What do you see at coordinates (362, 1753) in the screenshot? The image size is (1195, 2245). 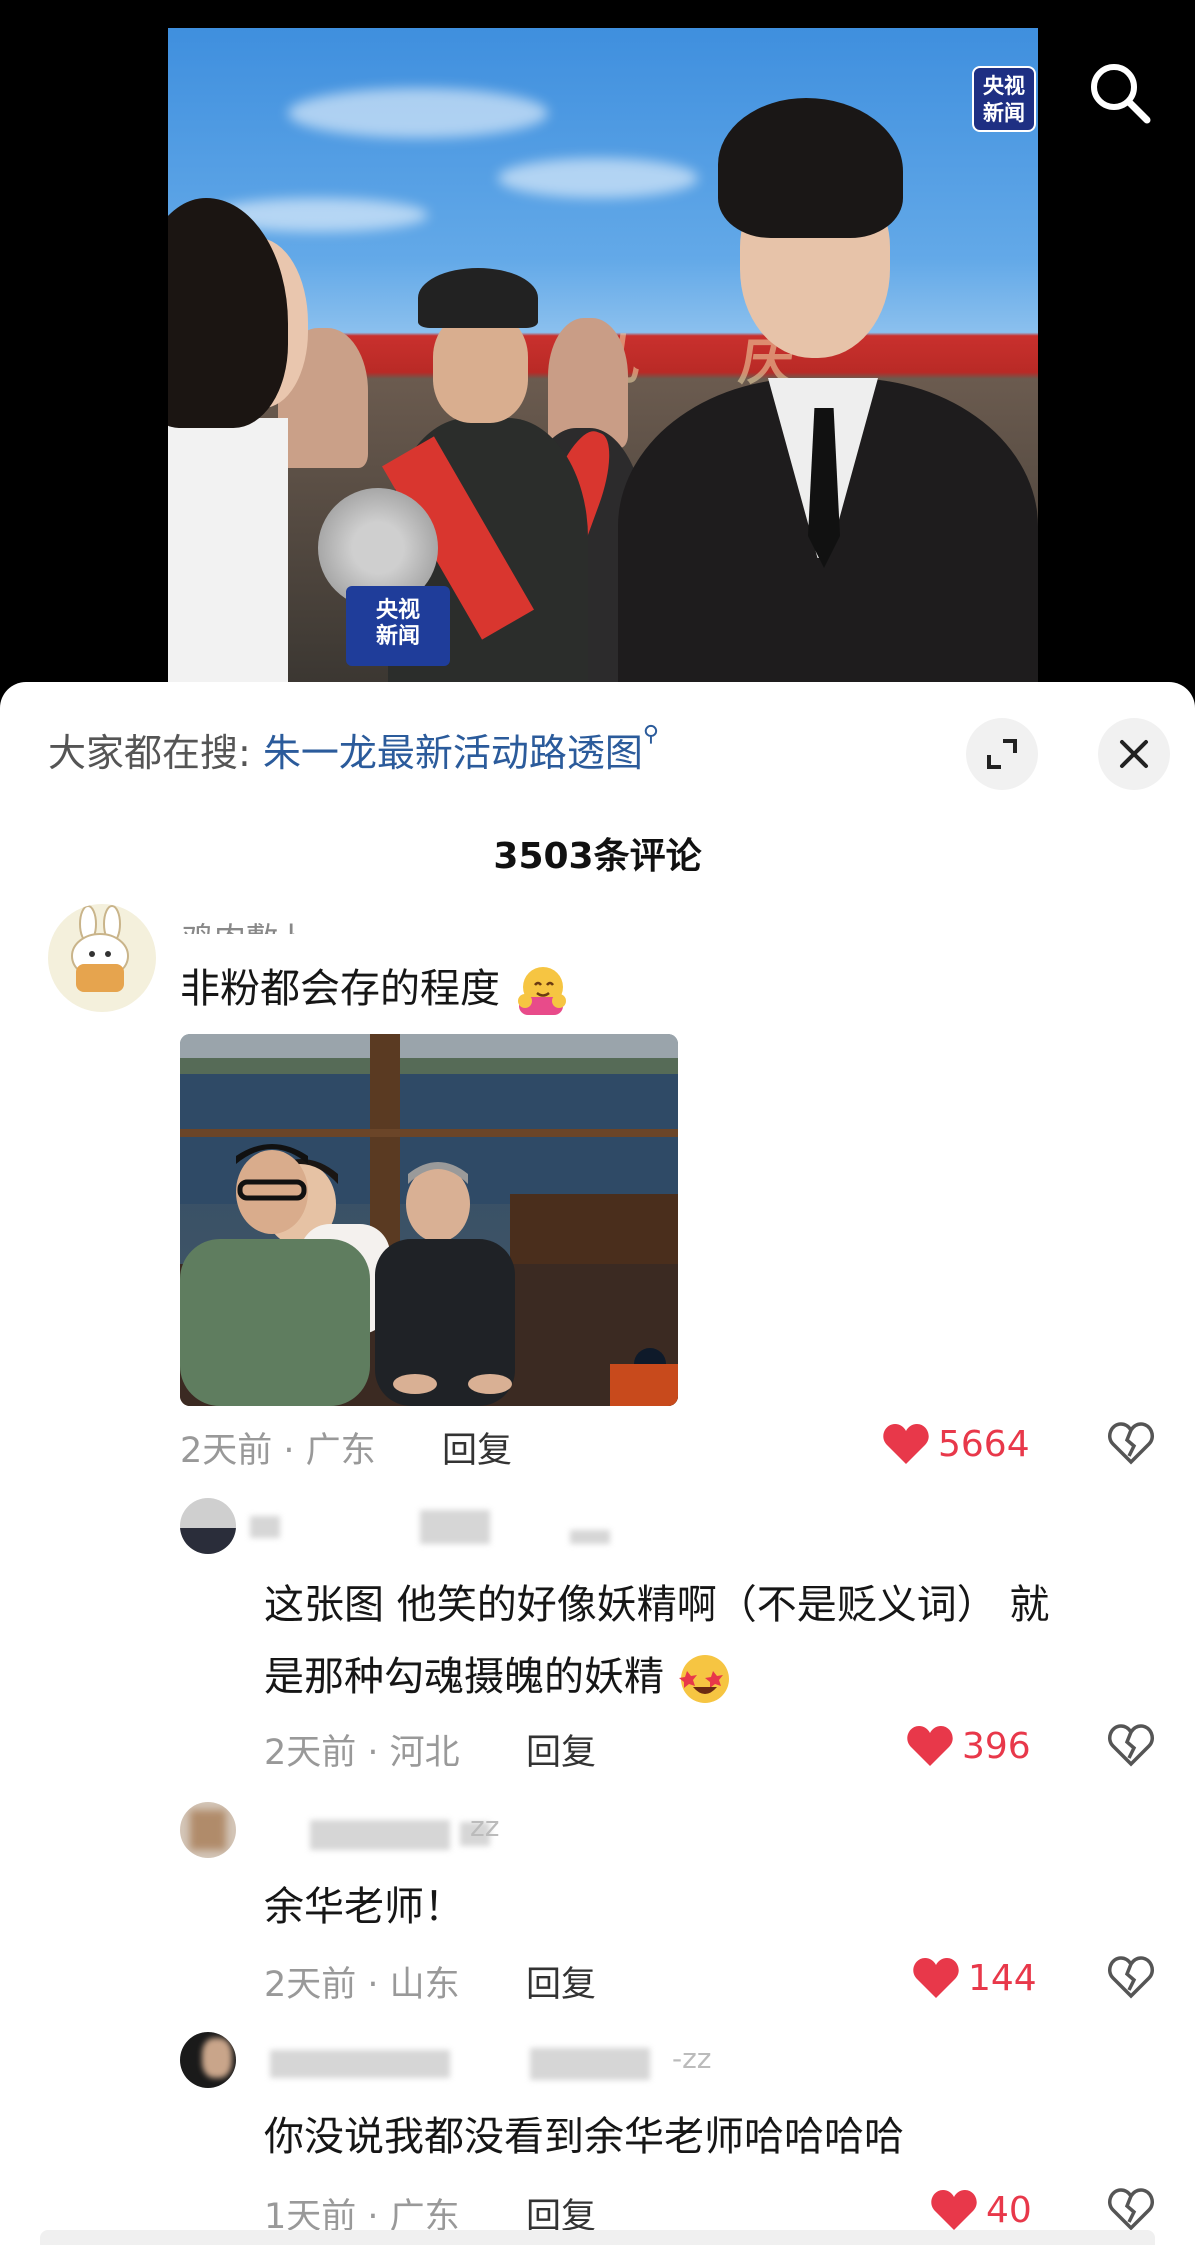 I see `comment-meta: 2天前 · 河北` at bounding box center [362, 1753].